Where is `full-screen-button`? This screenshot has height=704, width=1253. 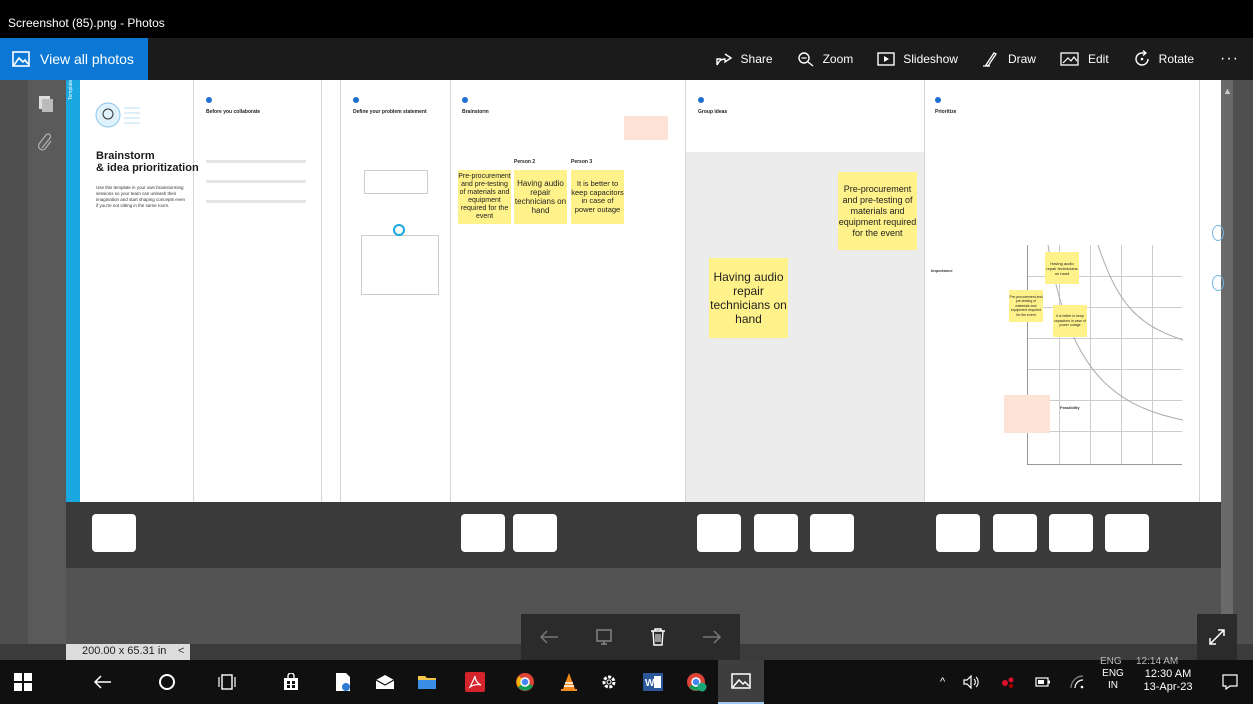
full-screen-button is located at coordinates (1217, 637).